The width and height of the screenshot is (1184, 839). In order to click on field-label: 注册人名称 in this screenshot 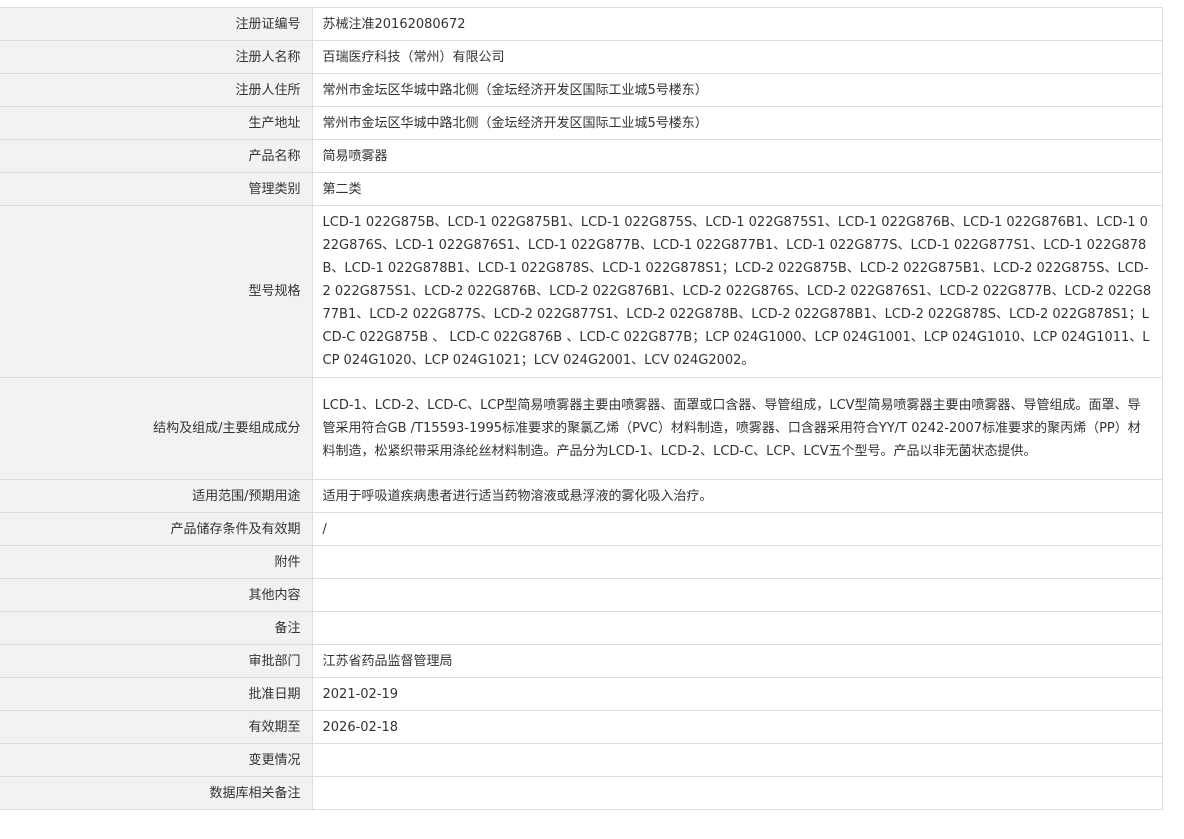, I will do `click(156, 57)`.